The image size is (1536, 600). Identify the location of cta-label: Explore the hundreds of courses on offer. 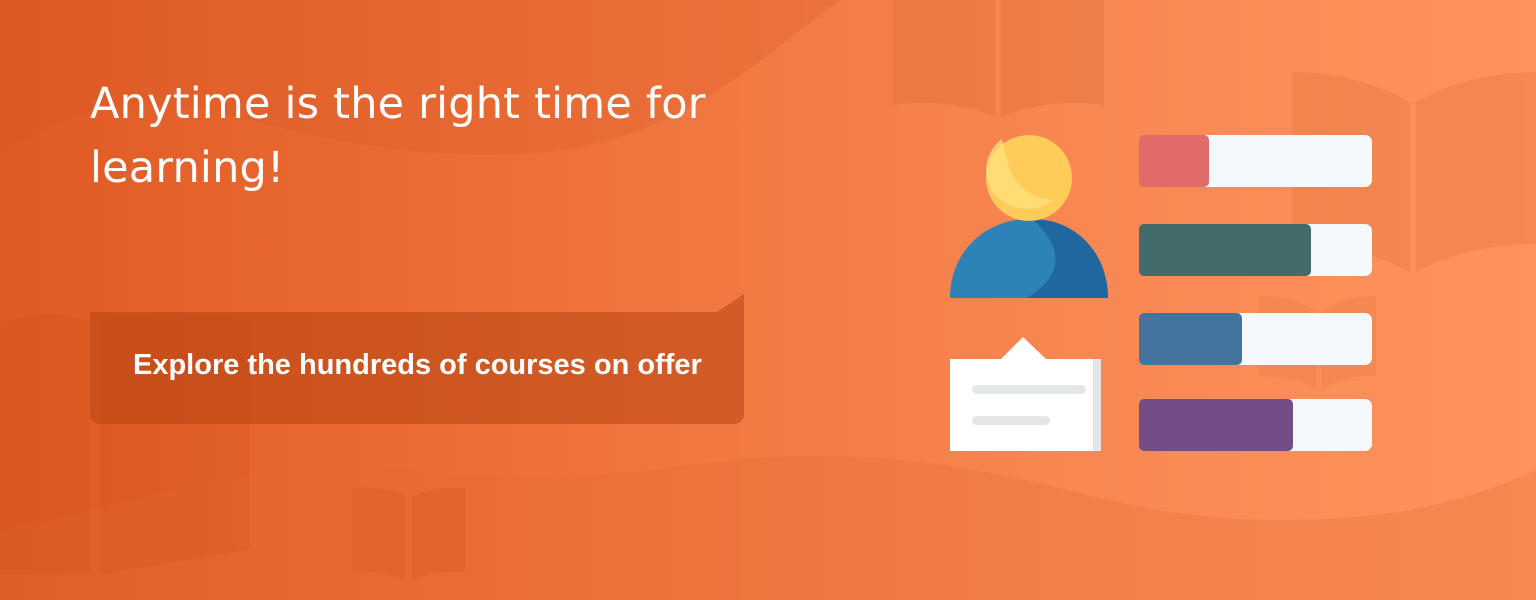
(417, 365).